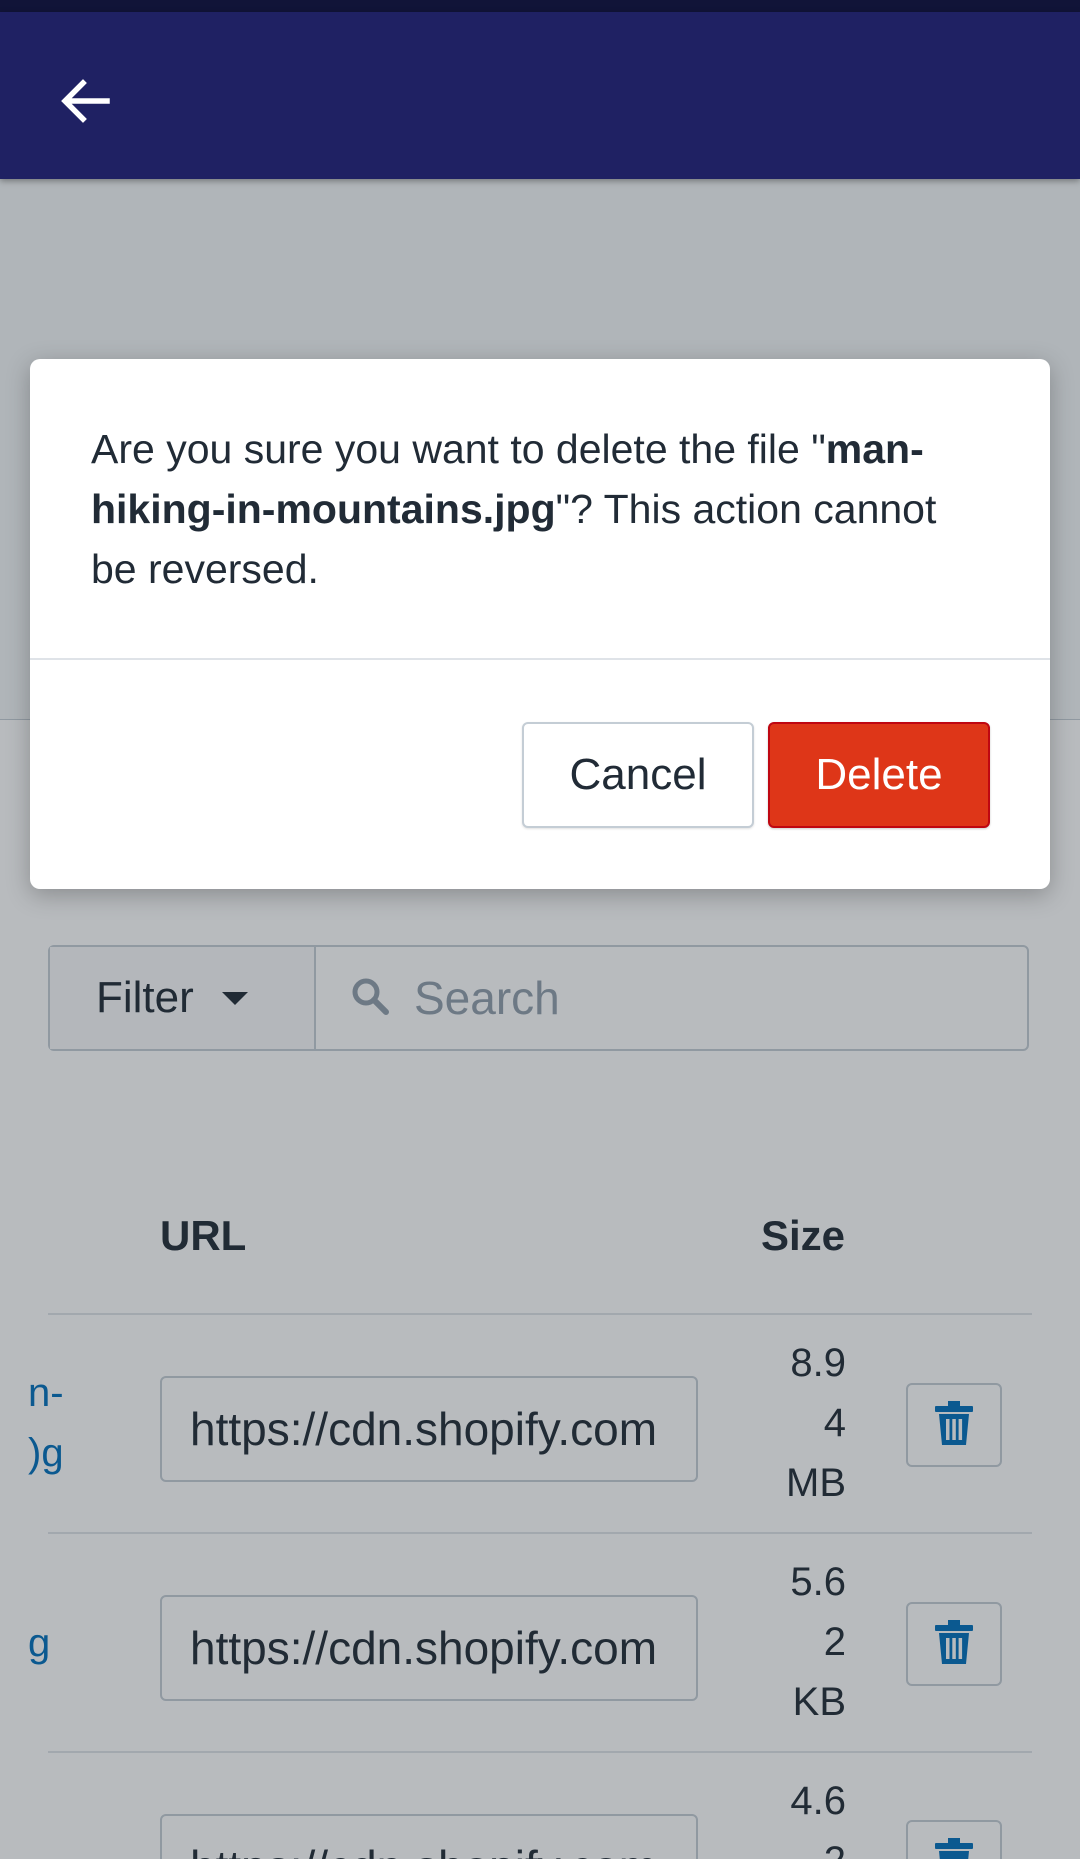  Describe the element at coordinates (879, 775) in the screenshot. I see `delete-button: Delete` at that location.